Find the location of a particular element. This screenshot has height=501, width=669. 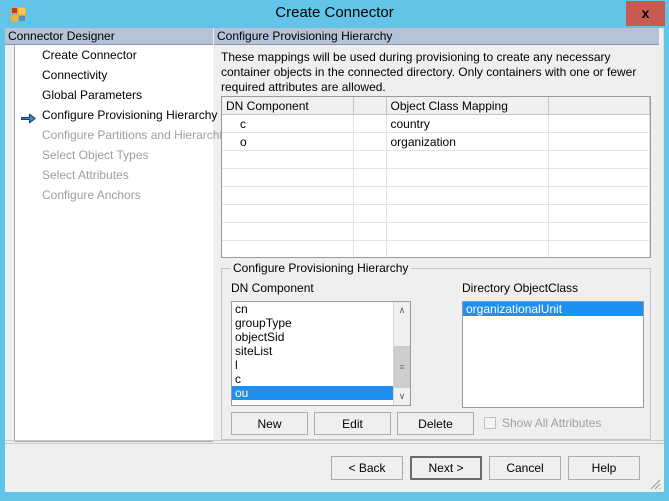

sidebar-item-select-object-types: Select Object Types is located at coordinates (114, 155).